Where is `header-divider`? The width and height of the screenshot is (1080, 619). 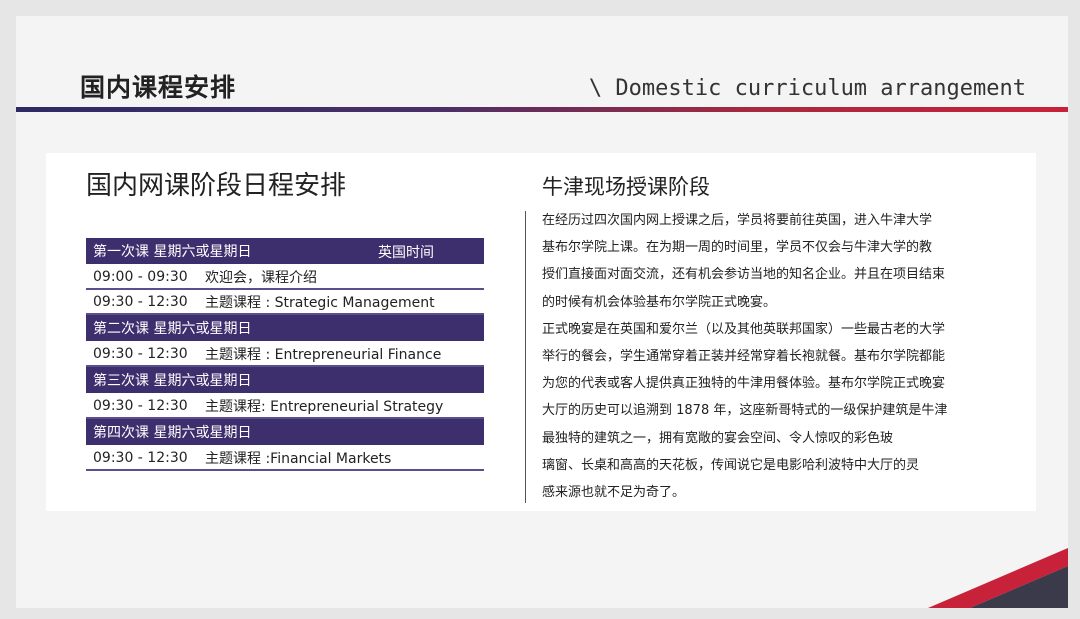
header-divider is located at coordinates (542, 109).